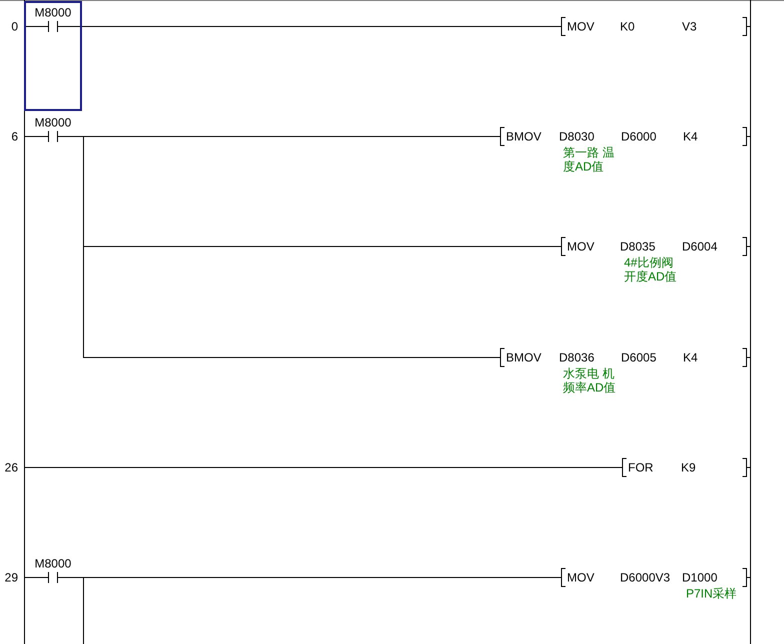  What do you see at coordinates (700, 247) in the screenshot?
I see `operand: D6004` at bounding box center [700, 247].